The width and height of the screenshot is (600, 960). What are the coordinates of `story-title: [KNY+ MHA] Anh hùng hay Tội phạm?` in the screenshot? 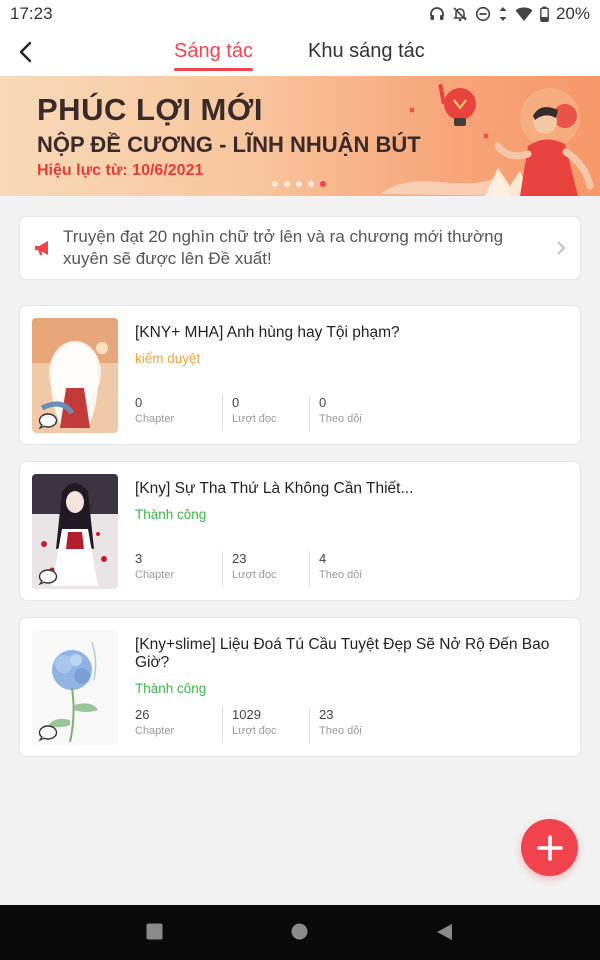 It's located at (267, 332).